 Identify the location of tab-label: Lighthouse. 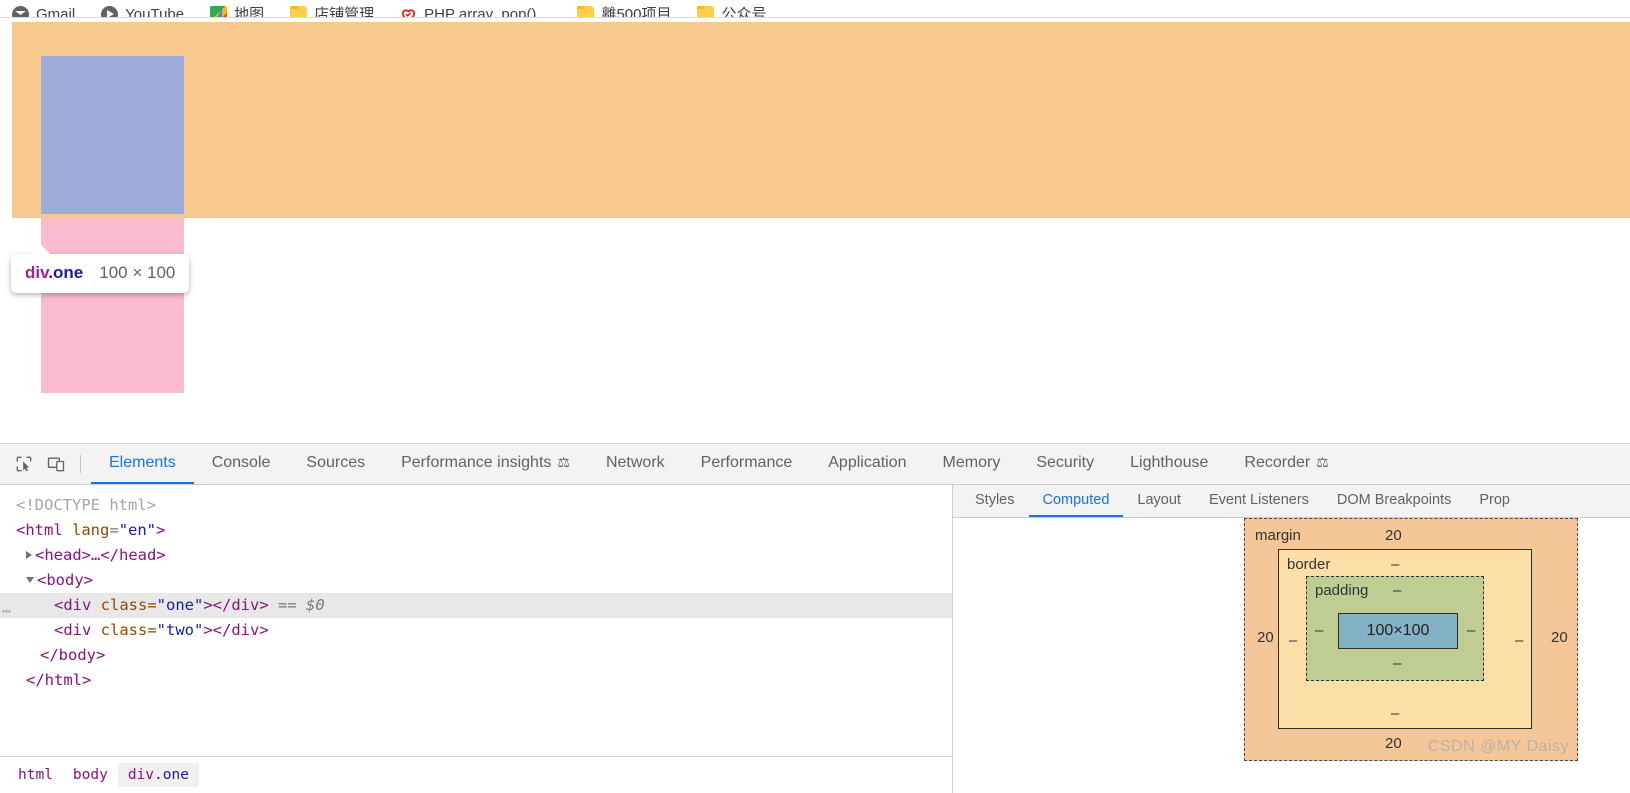
(1169, 462).